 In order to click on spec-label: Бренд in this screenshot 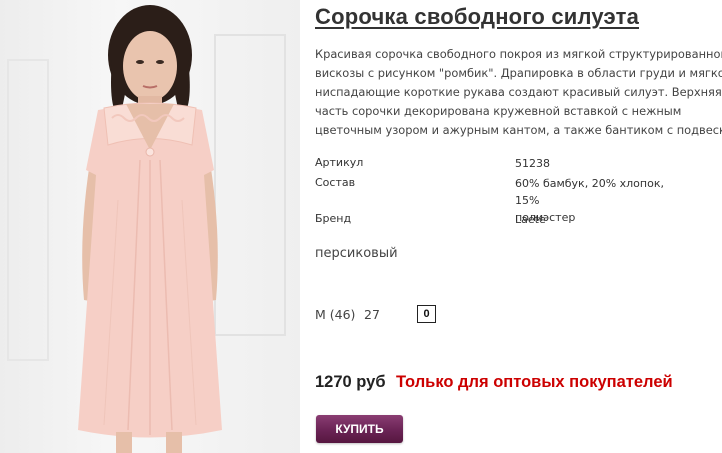, I will do `click(333, 218)`.